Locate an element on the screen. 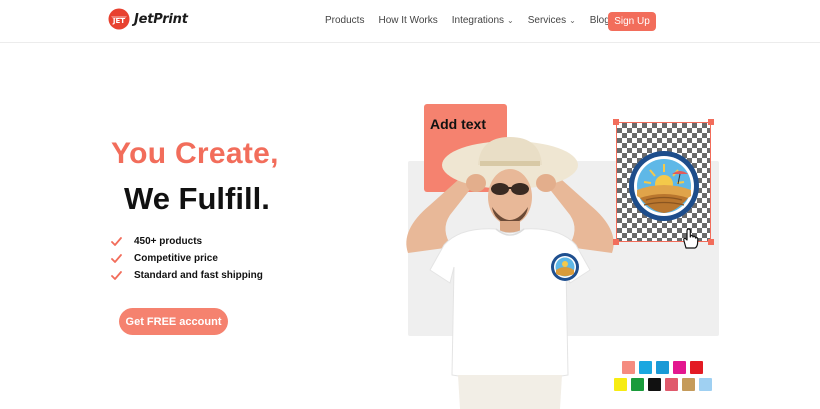 The image size is (820, 409). nav-label: Services is located at coordinates (547, 20).